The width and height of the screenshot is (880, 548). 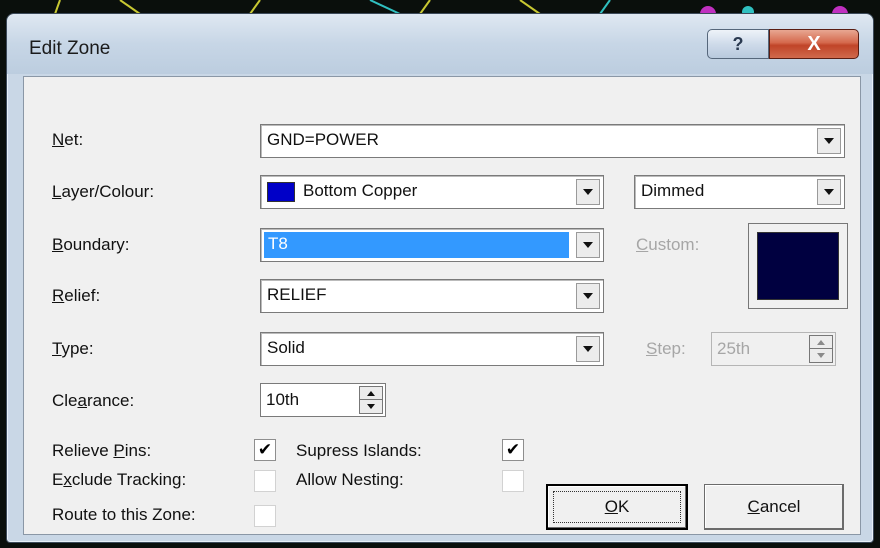 What do you see at coordinates (359, 450) in the screenshot?
I see `supress-islands-label: Supress Islands:` at bounding box center [359, 450].